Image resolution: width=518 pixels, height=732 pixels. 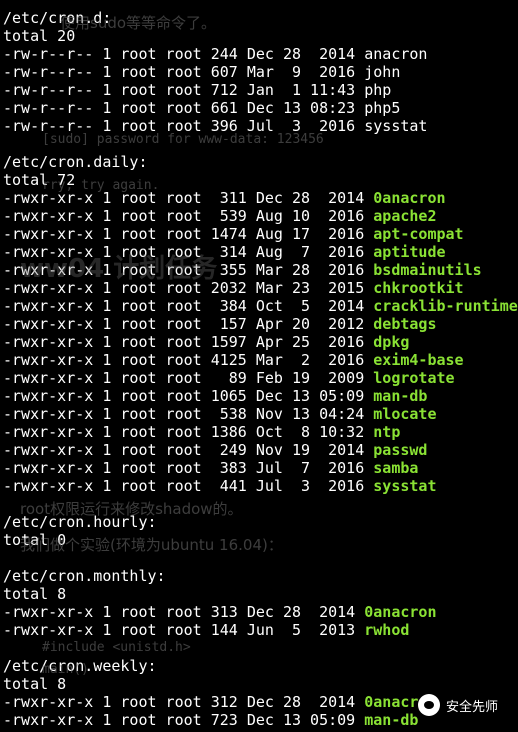 What do you see at coordinates (184, 612) in the screenshot?
I see `line-text: -rwxr-xr-x 1 root root 313 Dec 28 2014` at bounding box center [184, 612].